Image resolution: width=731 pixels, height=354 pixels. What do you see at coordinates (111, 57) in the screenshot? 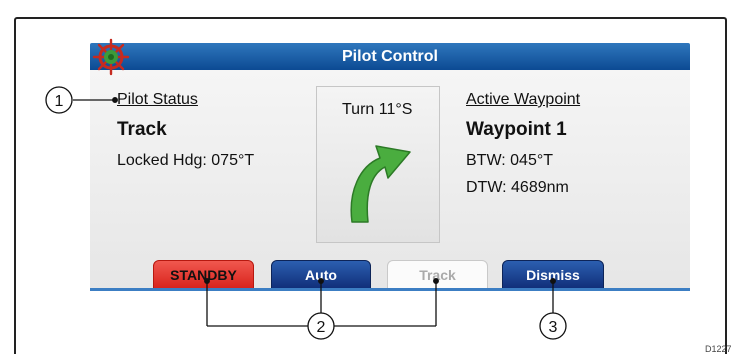
I see `helm-wheel-icon` at bounding box center [111, 57].